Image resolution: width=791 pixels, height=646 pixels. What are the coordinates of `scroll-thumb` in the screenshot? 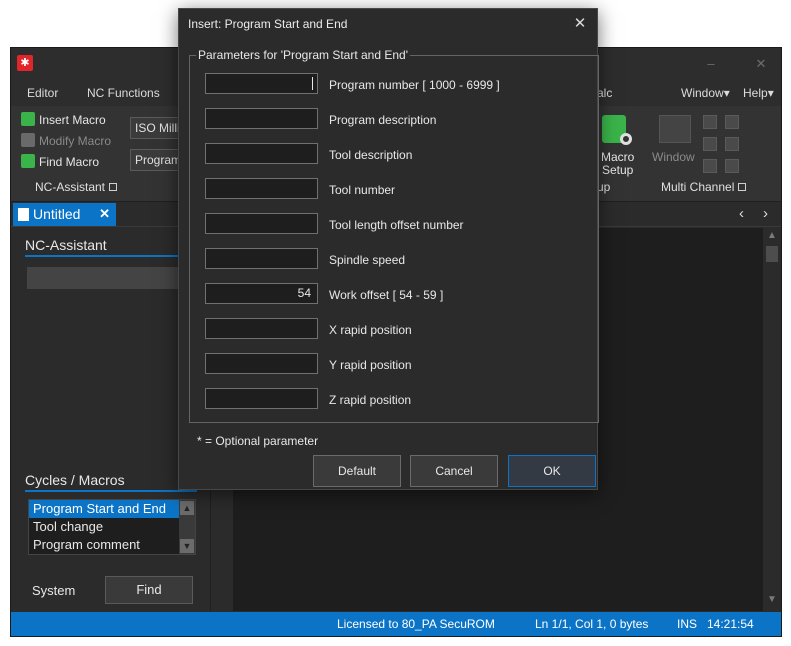 It's located at (772, 254).